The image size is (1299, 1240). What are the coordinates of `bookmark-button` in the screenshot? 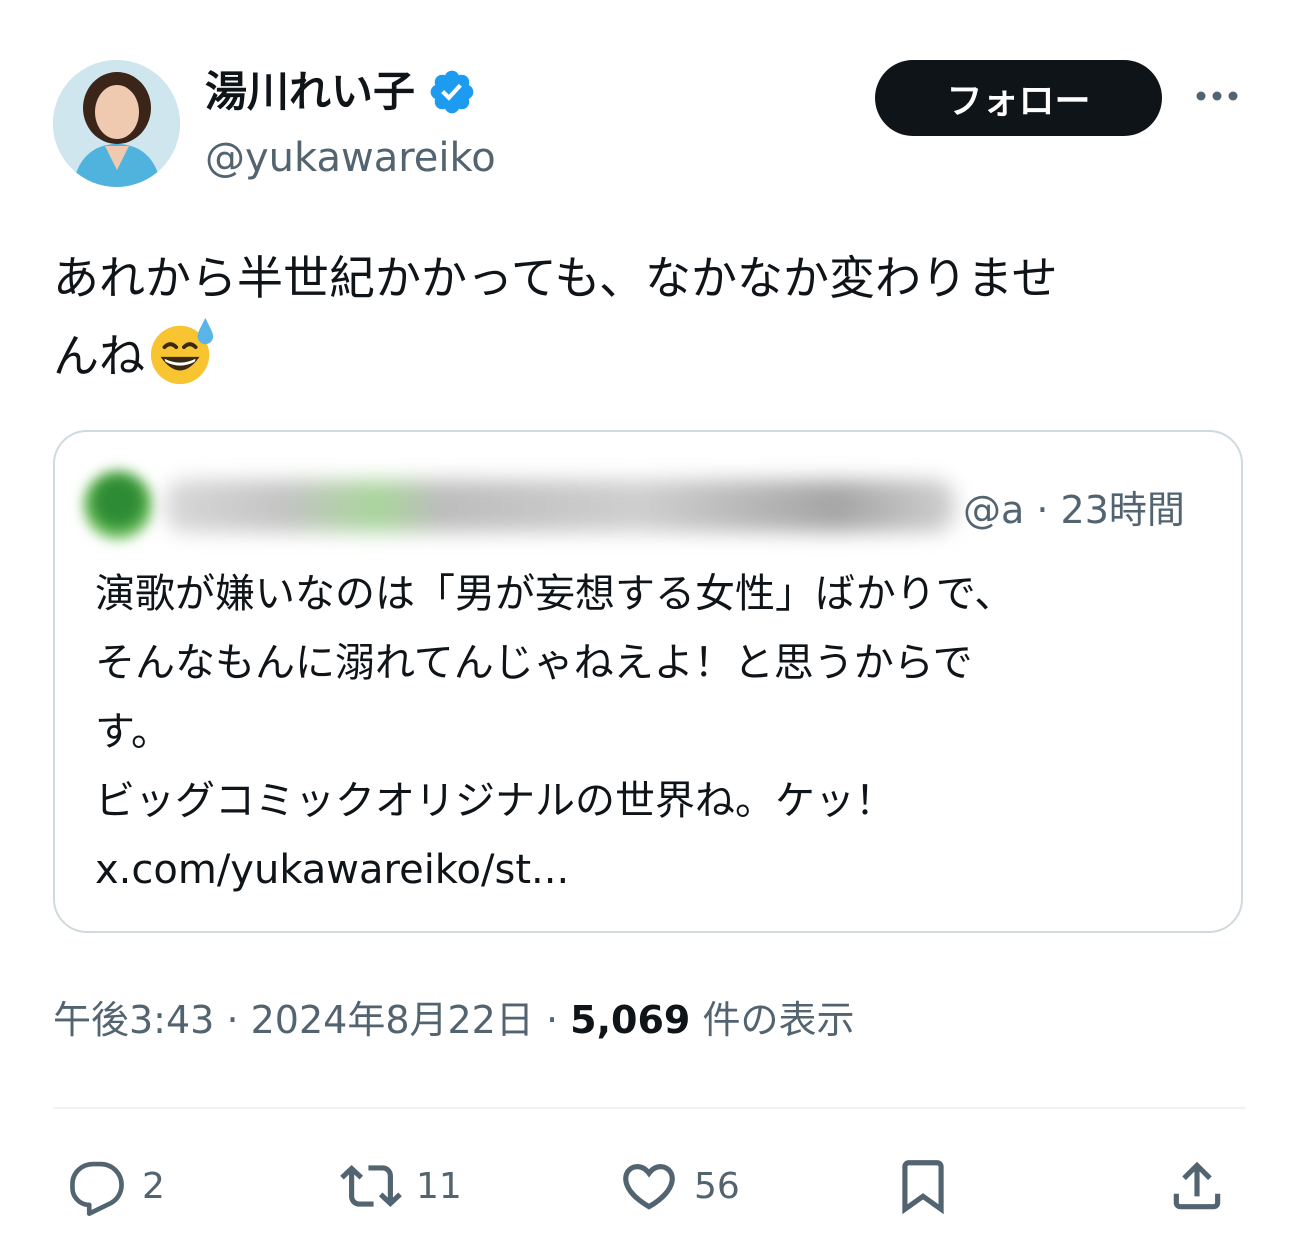 It's located at (923, 1186).